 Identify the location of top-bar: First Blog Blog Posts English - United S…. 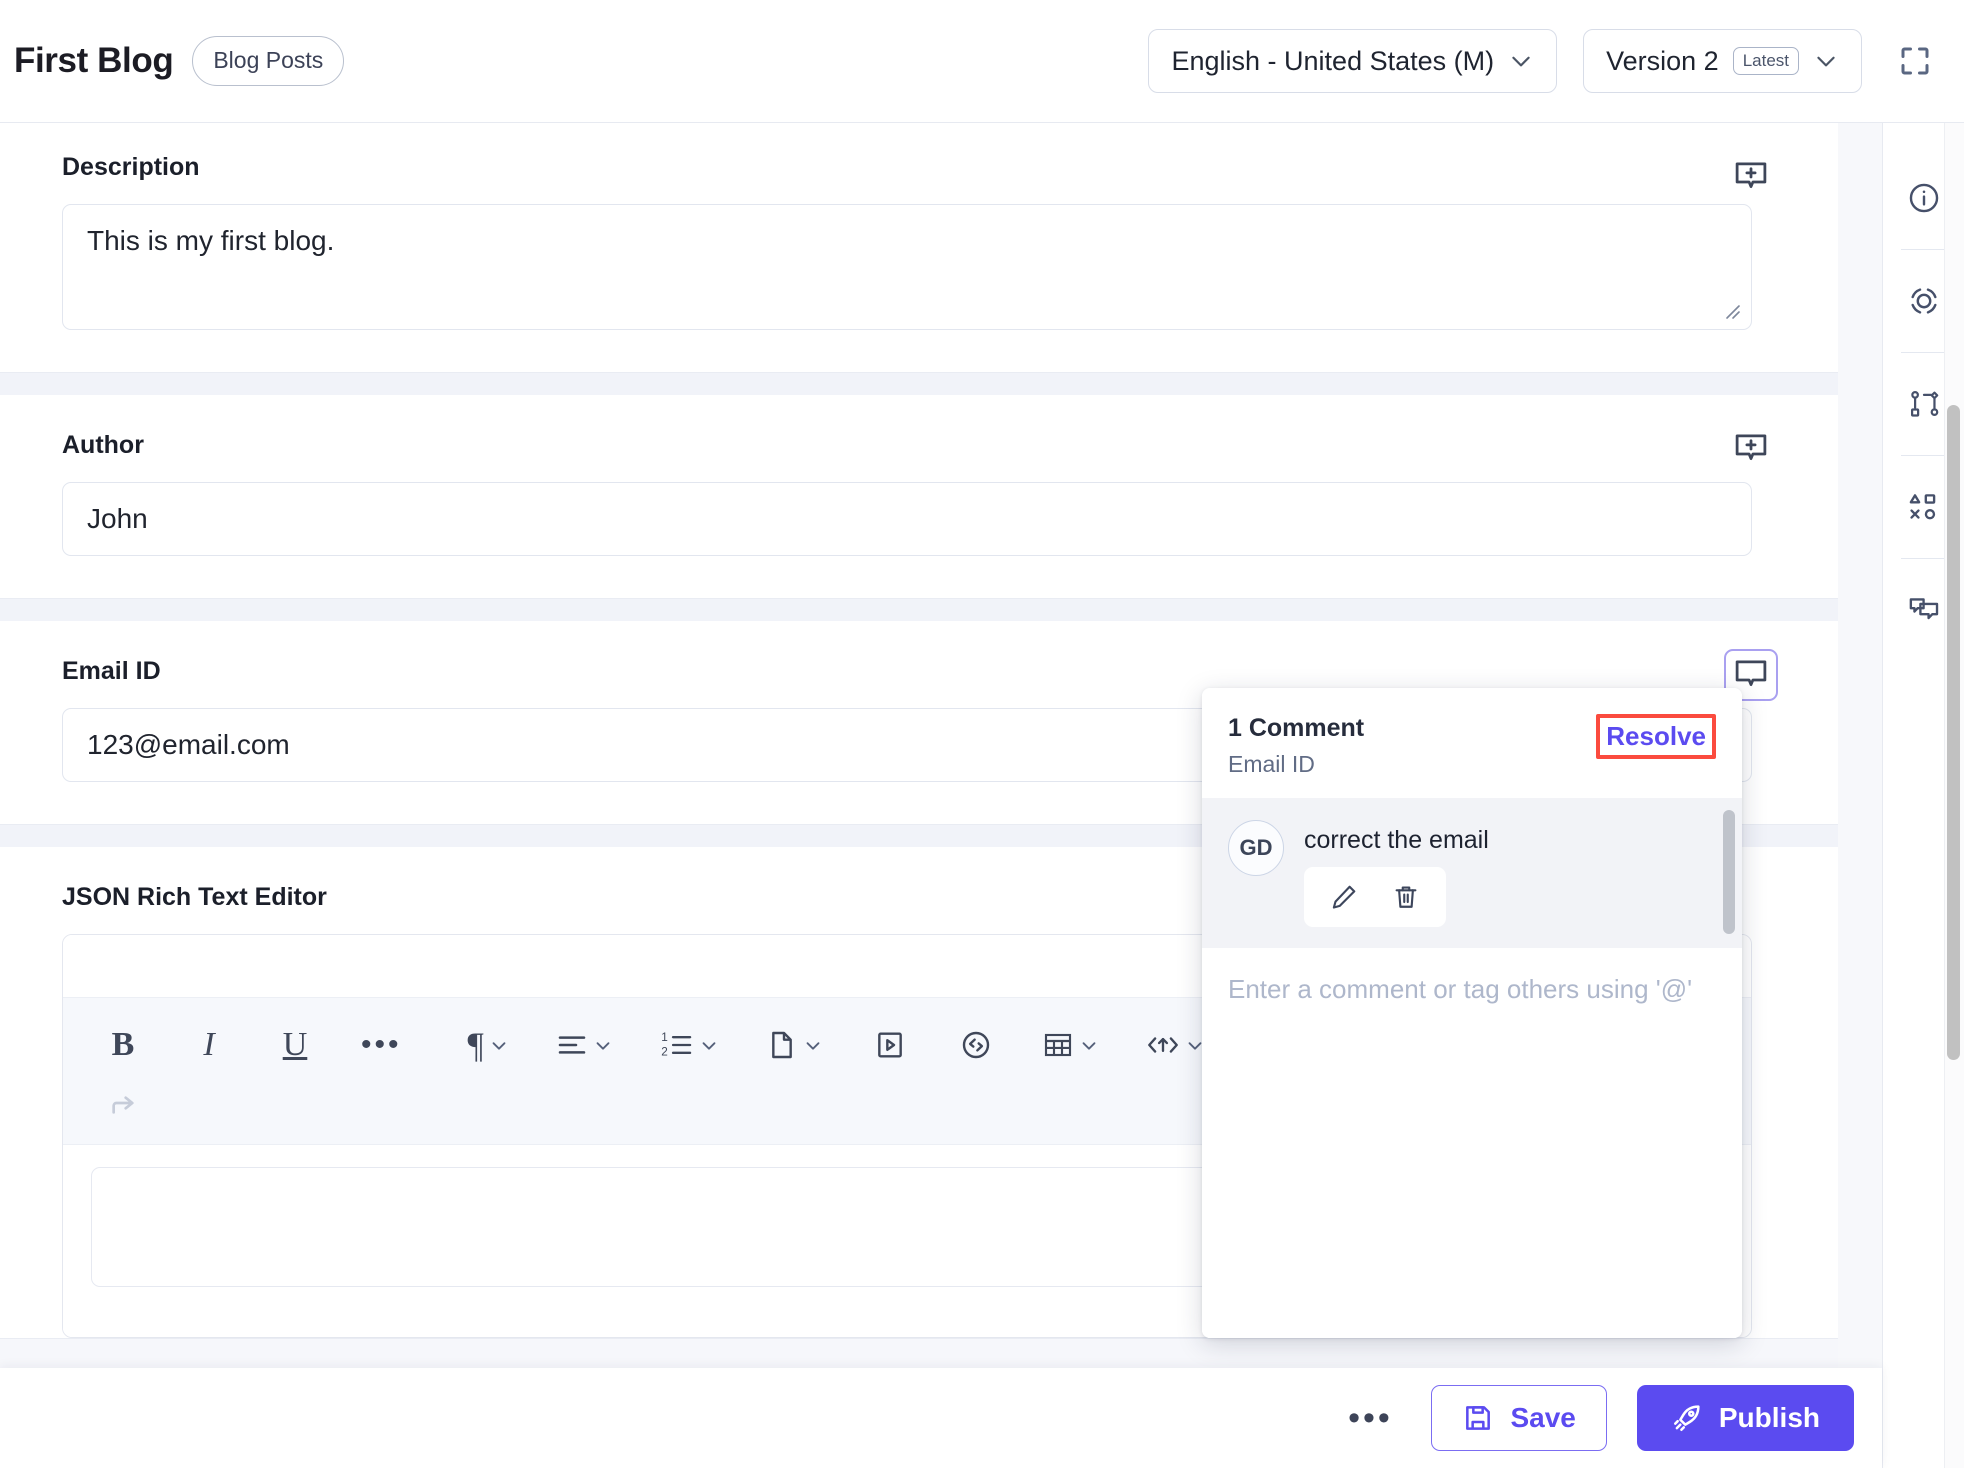
(982, 61).